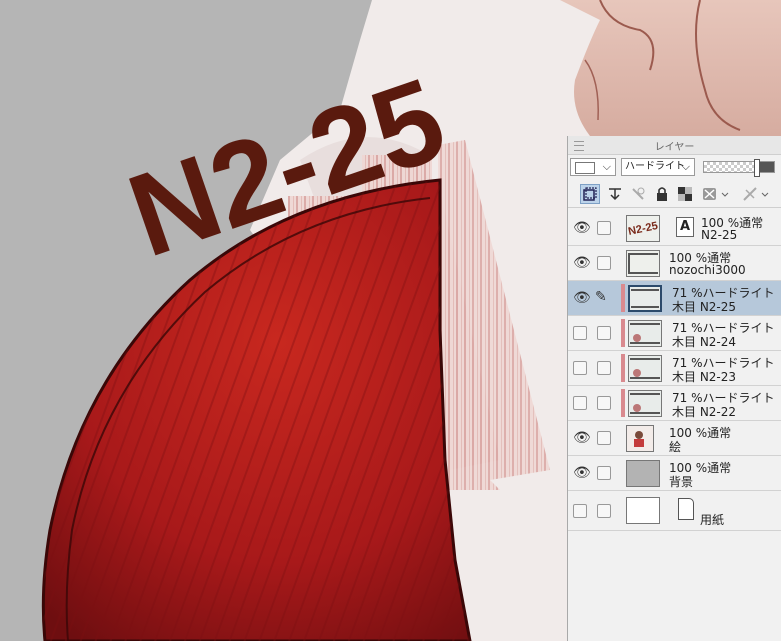  What do you see at coordinates (662, 194) in the screenshot?
I see `lock-icon` at bounding box center [662, 194].